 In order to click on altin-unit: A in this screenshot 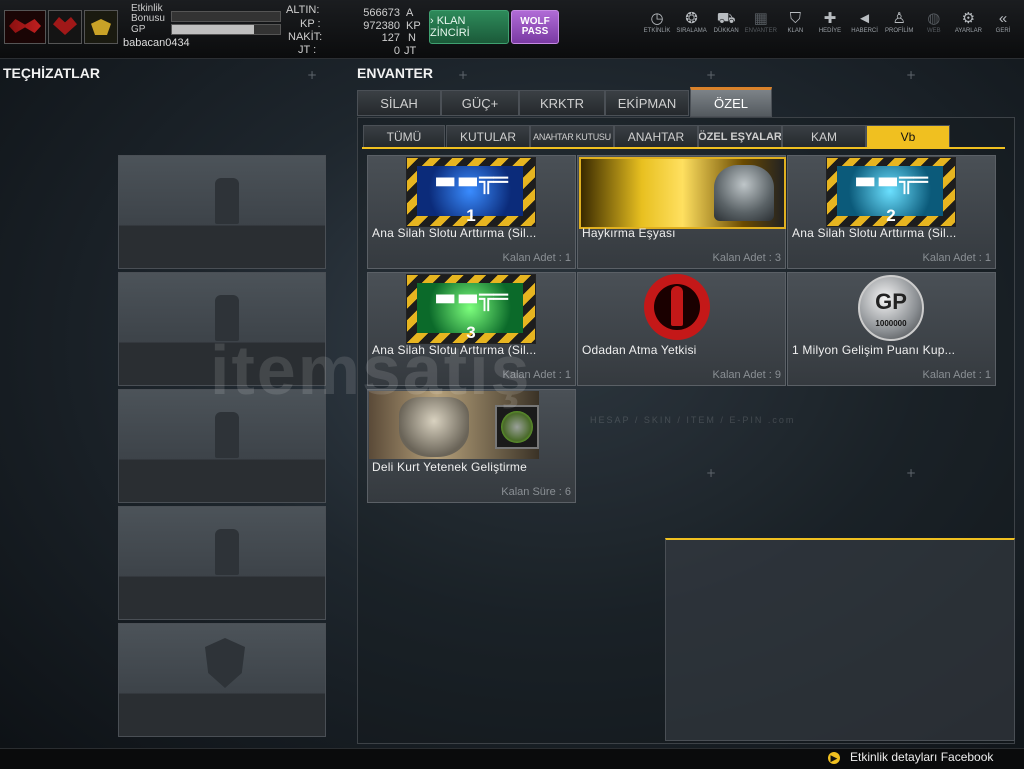, I will do `click(410, 13)`.